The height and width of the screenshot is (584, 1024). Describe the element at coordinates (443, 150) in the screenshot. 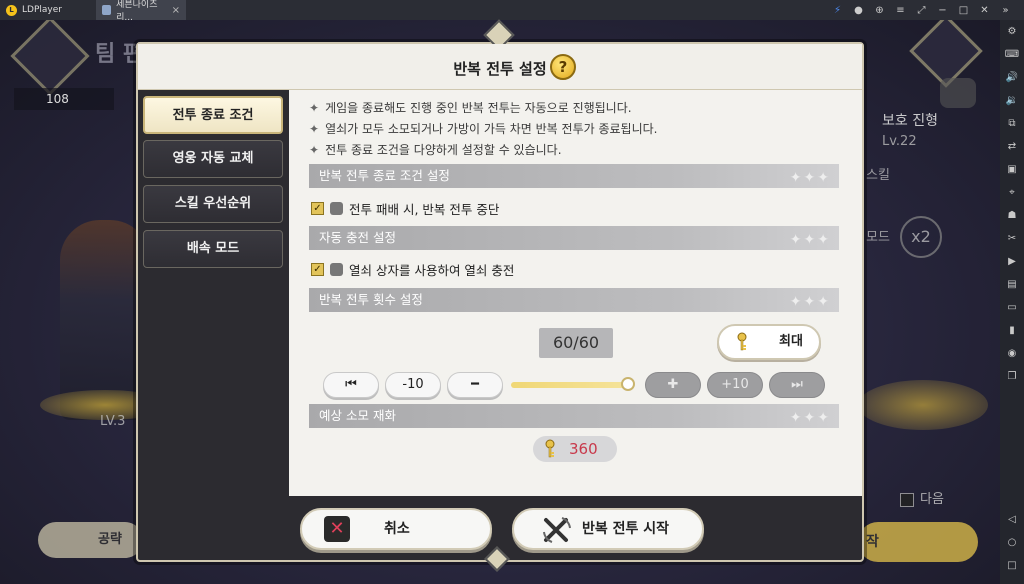

I see `note-3-text: 전투 종료 조건을 다양하게 설정할 수 있습니다.` at that location.